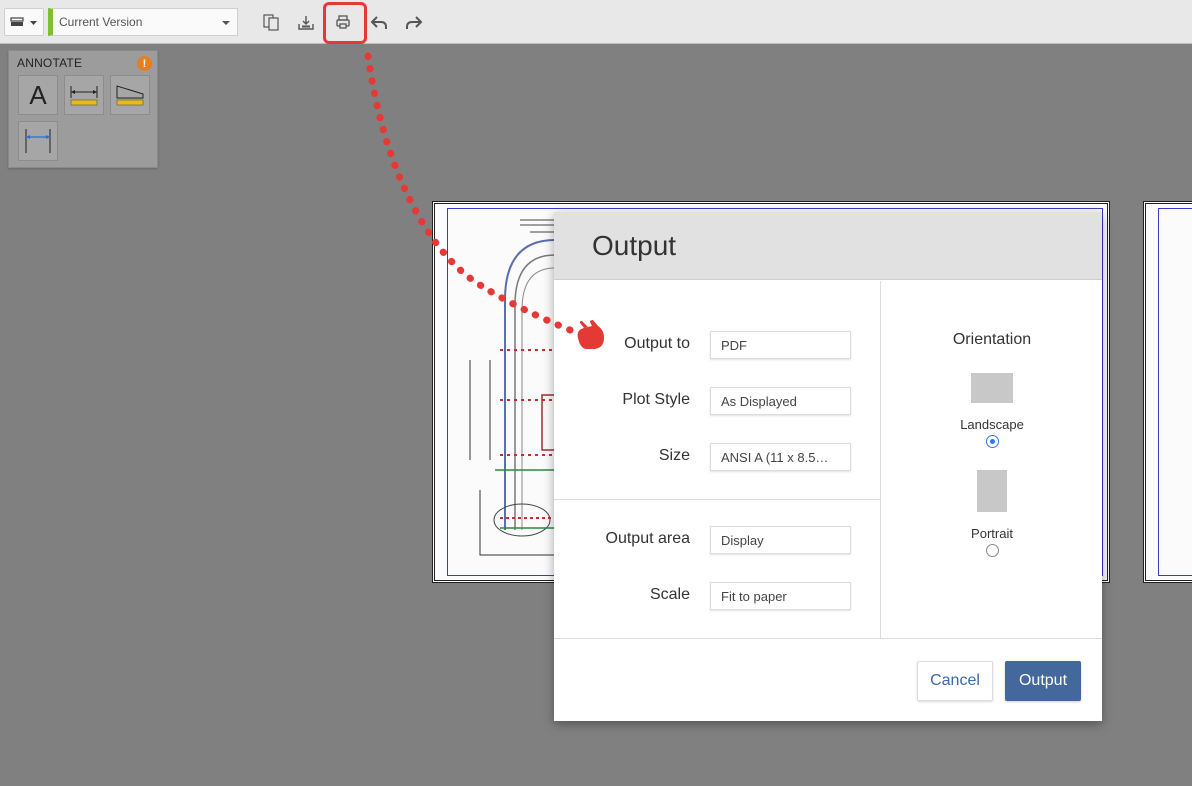 This screenshot has height=786, width=1192. What do you see at coordinates (992, 388) in the screenshot?
I see `landscape-preview-icon` at bounding box center [992, 388].